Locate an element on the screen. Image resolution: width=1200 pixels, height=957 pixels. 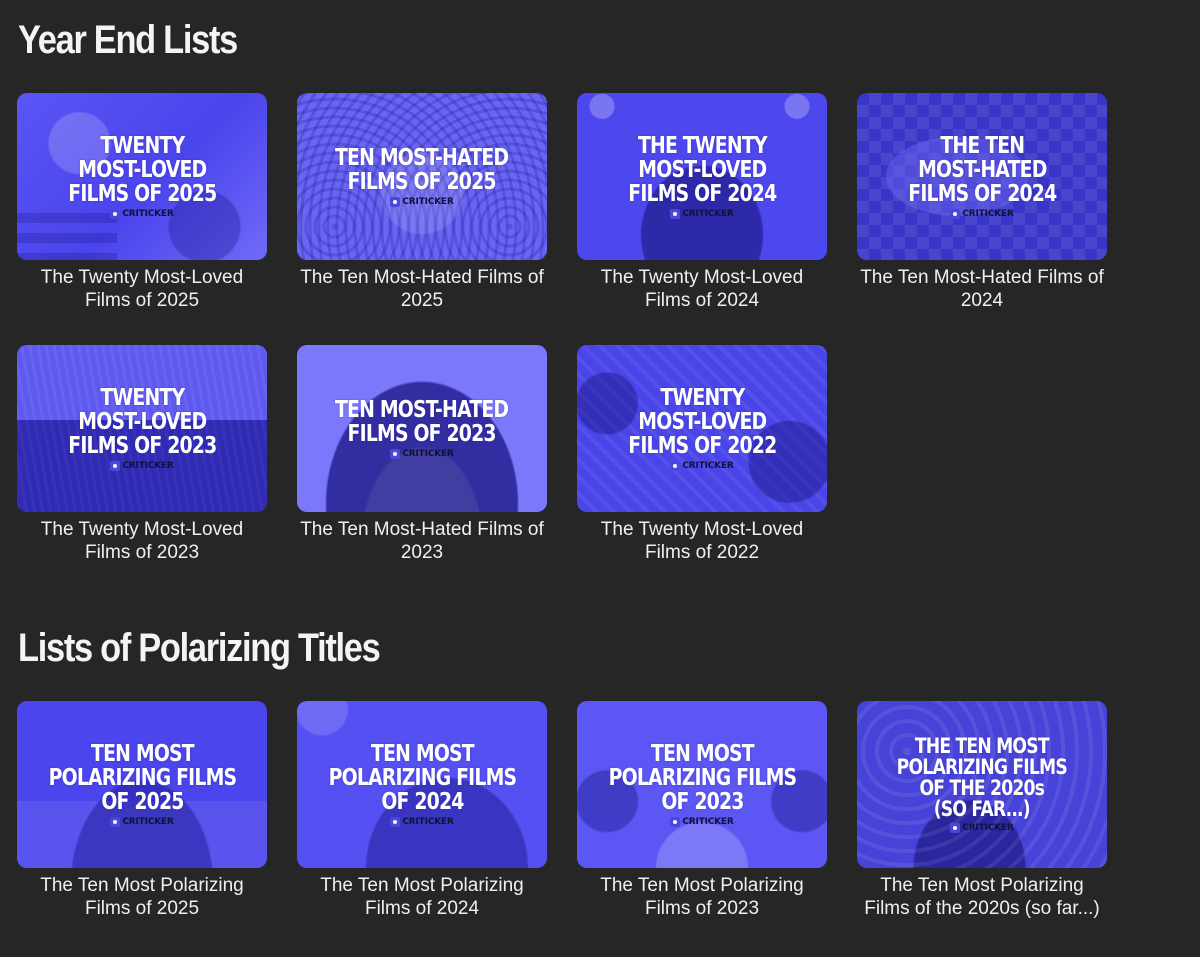
list-caption: The Ten Most-Hated Films of 2024 is located at coordinates (982, 289).